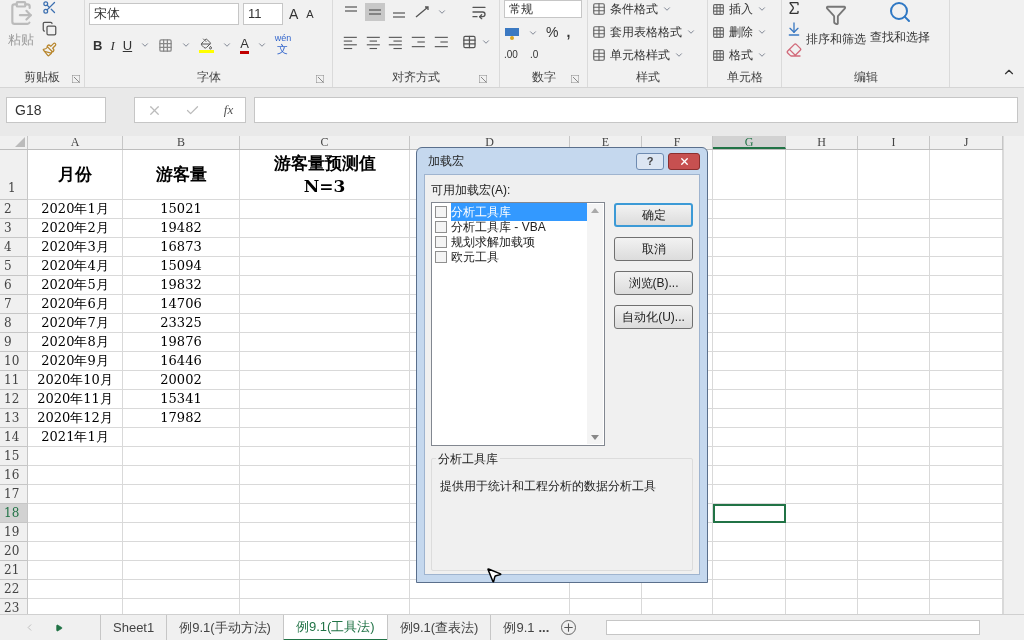 The image size is (1024, 640). What do you see at coordinates (14, 399) in the screenshot?
I see `row-header: 12` at bounding box center [14, 399].